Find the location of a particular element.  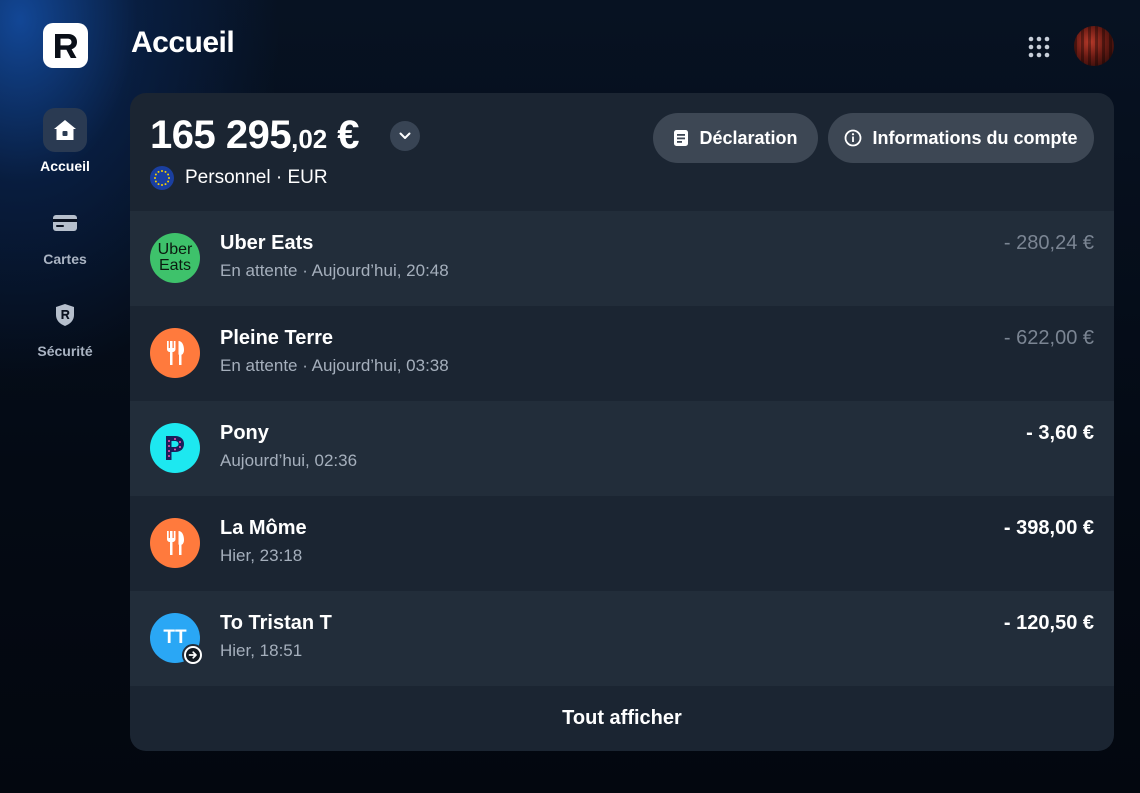

transaction-merchant: To Tristan T is located at coordinates (276, 623).